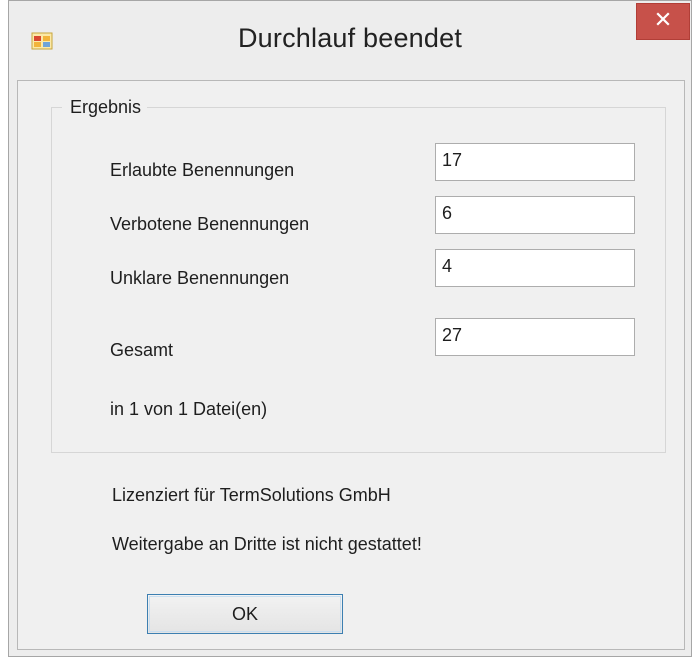  I want to click on license-text: Lizenziert für TermSolutions GmbH, so click(251, 495).